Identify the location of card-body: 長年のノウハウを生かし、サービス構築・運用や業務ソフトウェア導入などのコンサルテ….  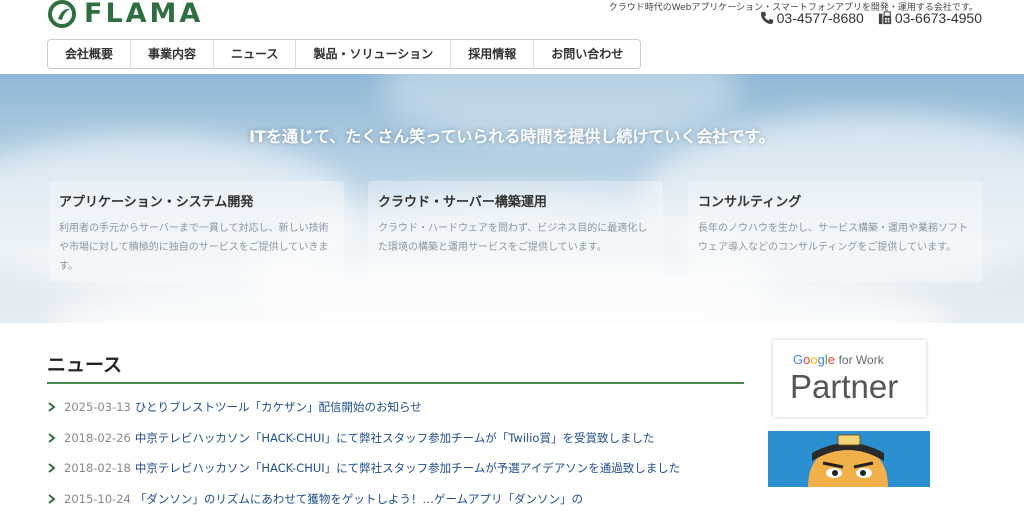
(835, 238).